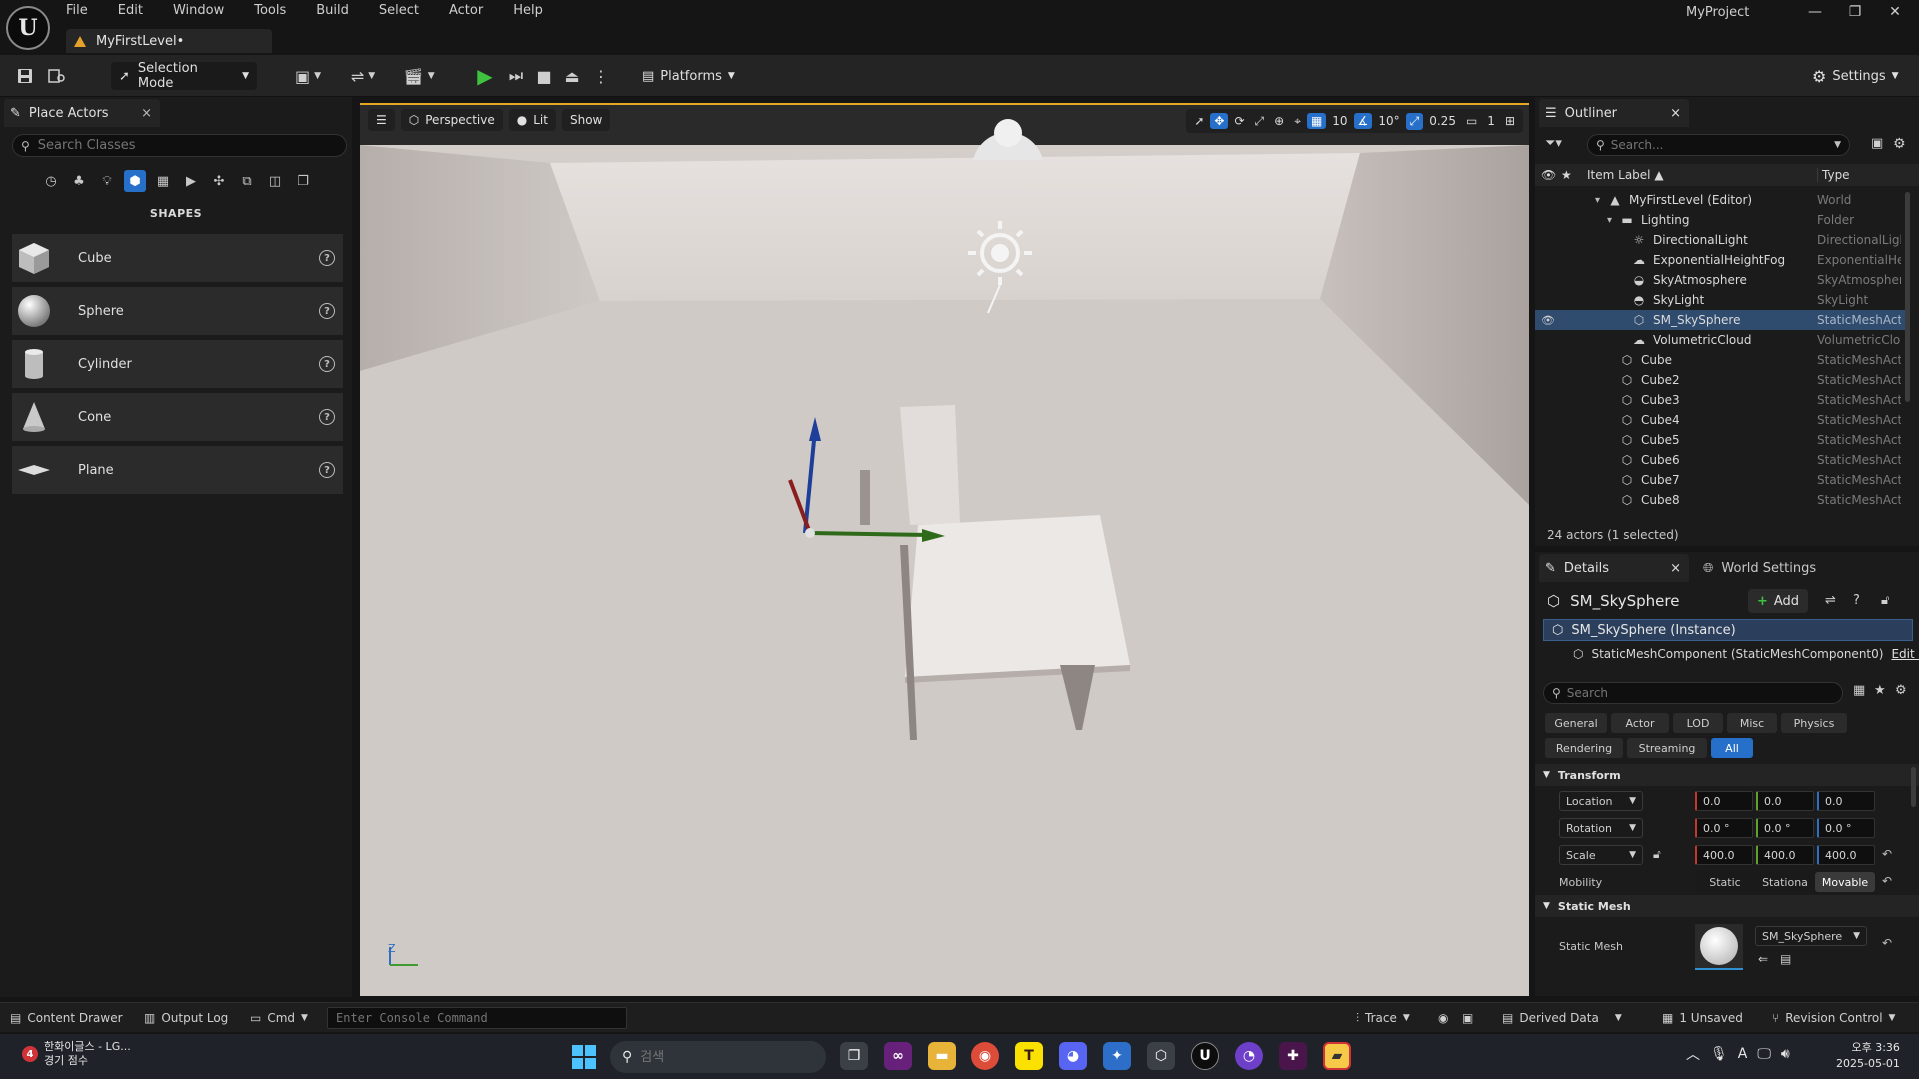  Describe the element at coordinates (198, 13) in the screenshot. I see `menu-window: Window` at that location.